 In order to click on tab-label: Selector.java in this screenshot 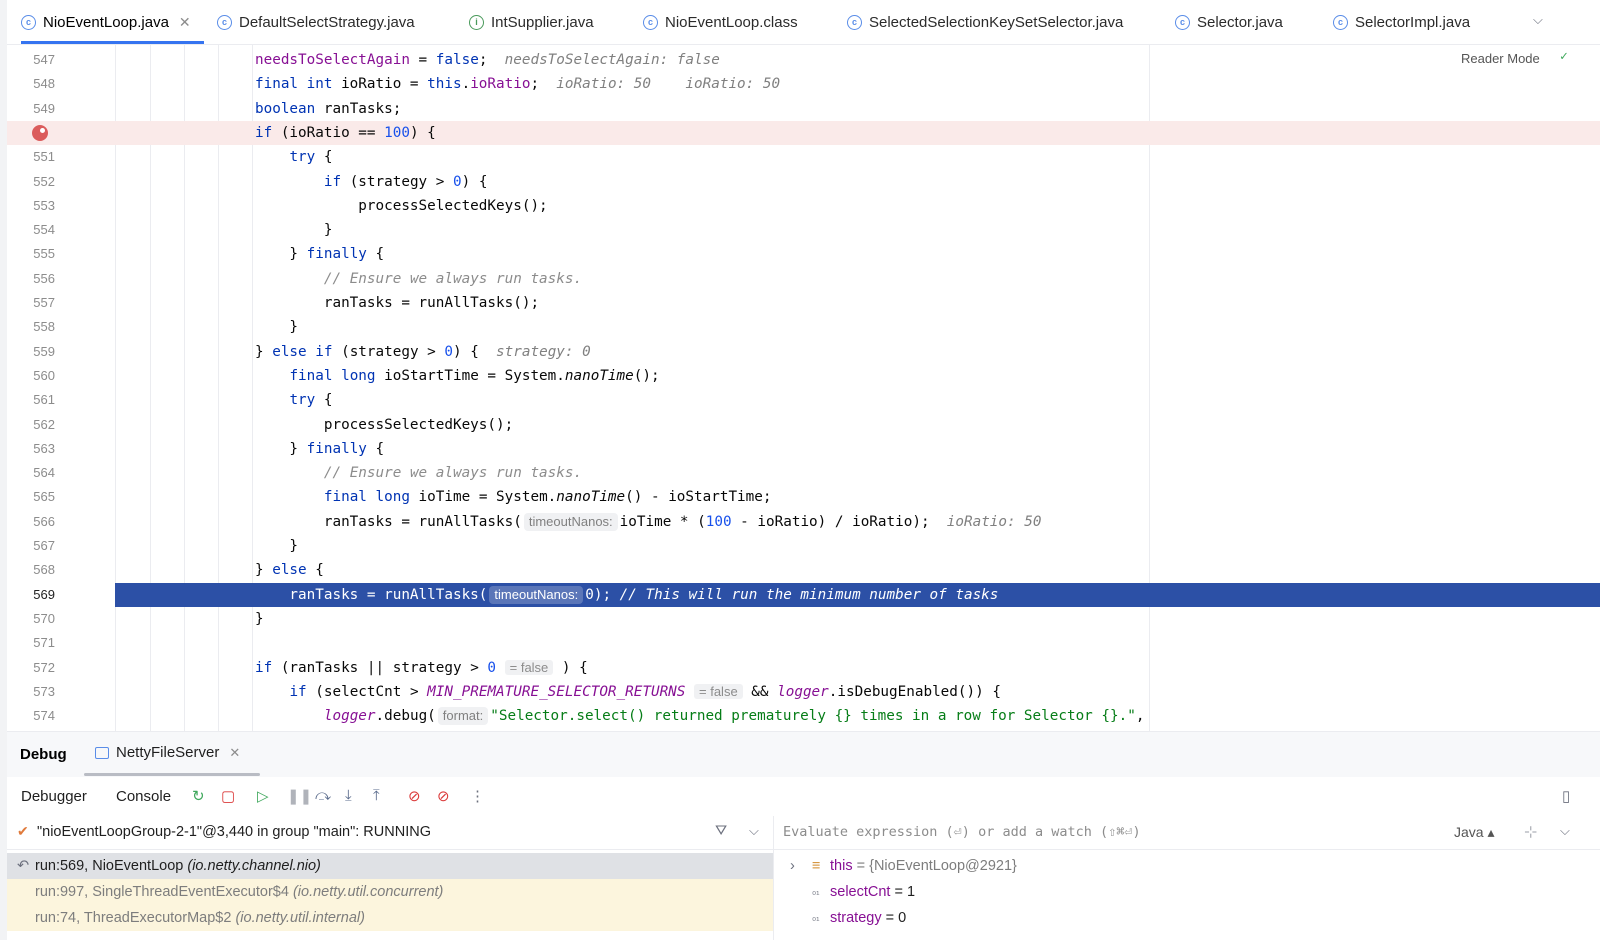, I will do `click(1240, 22)`.